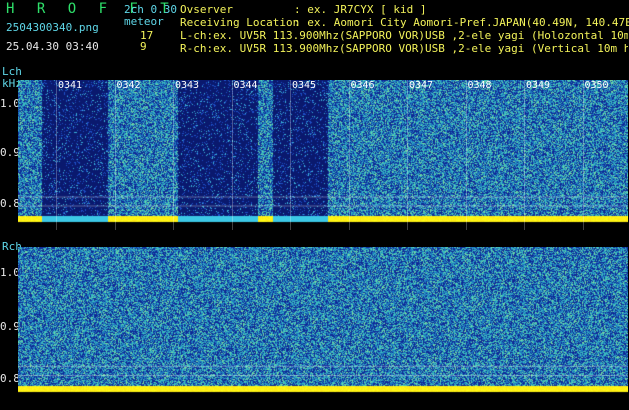  Describe the element at coordinates (70, 85) in the screenshot. I see `lch-time-tick: 0341` at that location.